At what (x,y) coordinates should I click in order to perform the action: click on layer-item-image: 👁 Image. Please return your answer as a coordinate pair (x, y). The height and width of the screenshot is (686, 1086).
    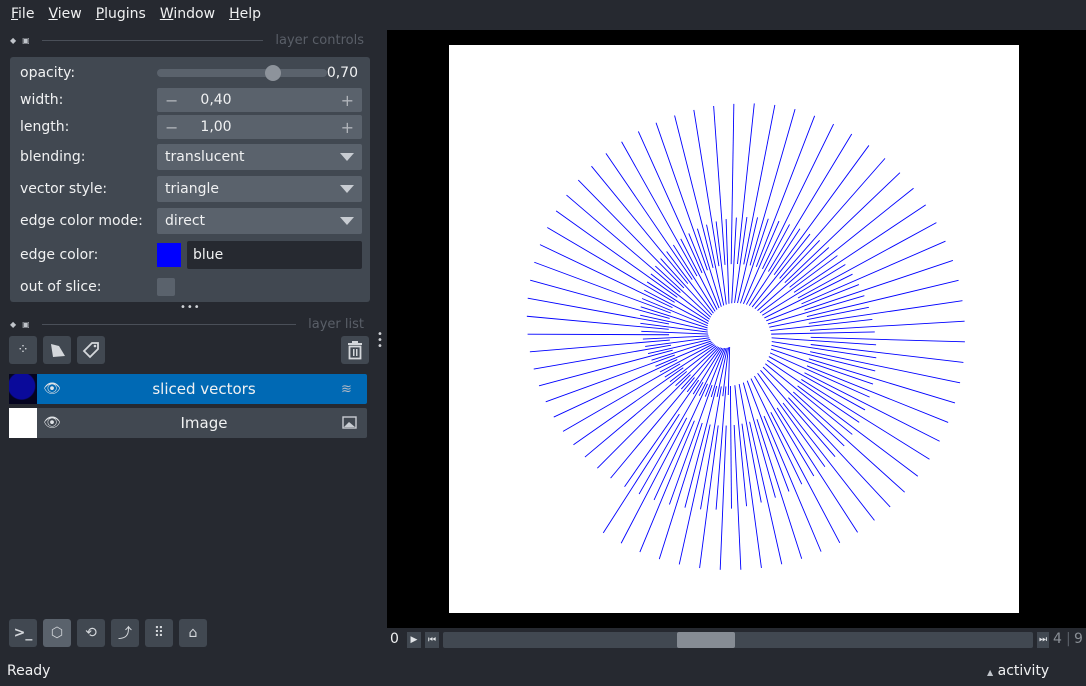
    Looking at the image, I should click on (188, 423).